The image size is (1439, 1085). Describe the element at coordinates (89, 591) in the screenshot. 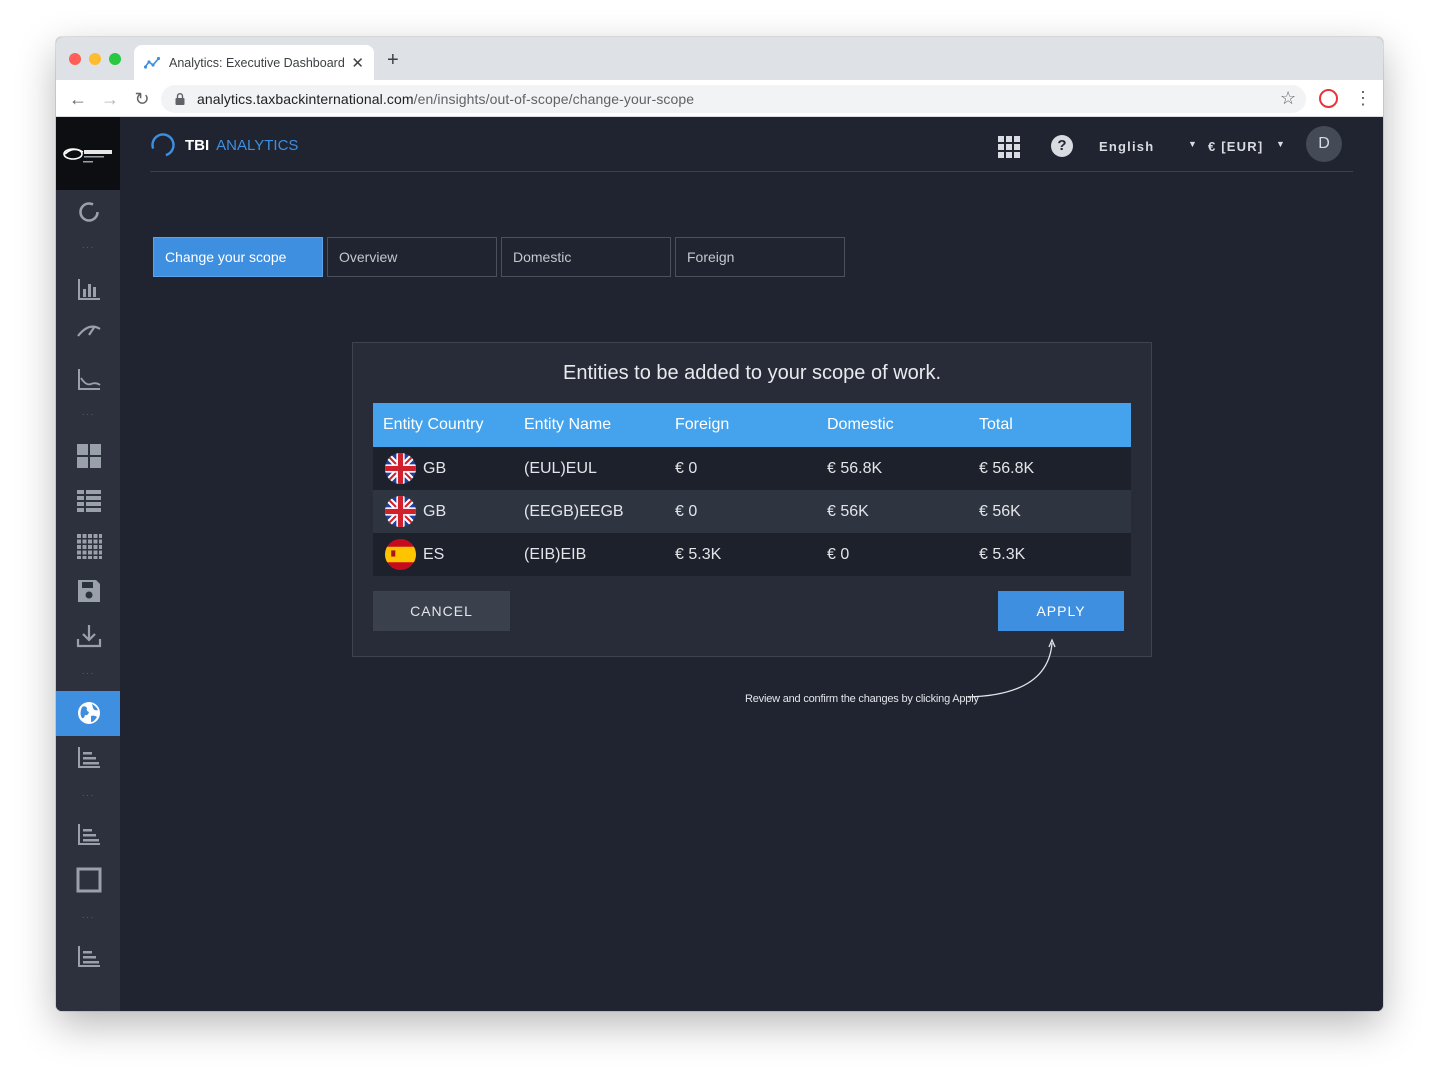

I see `save-icon` at that location.